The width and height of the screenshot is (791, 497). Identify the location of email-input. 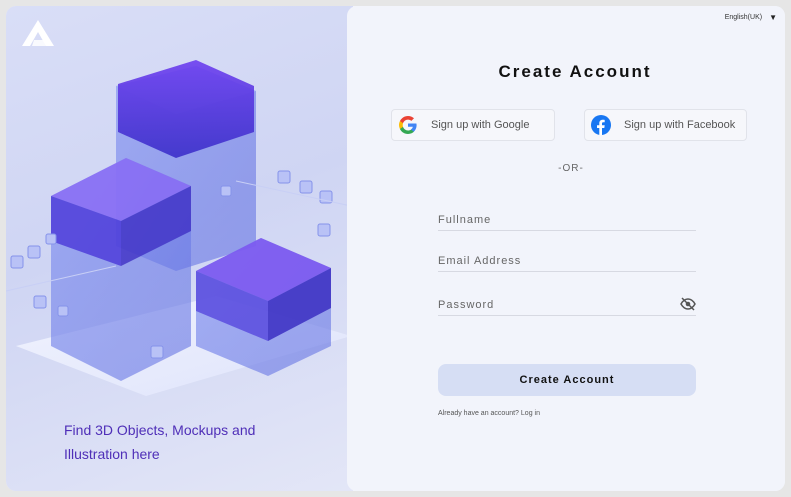
(567, 260).